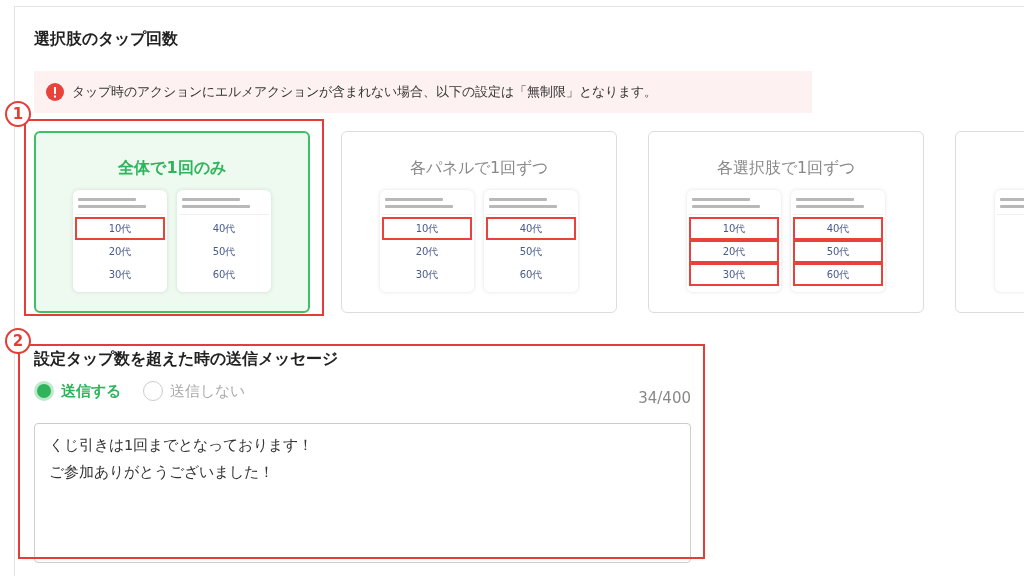  Describe the element at coordinates (55, 92) in the screenshot. I see `alert-icon` at that location.